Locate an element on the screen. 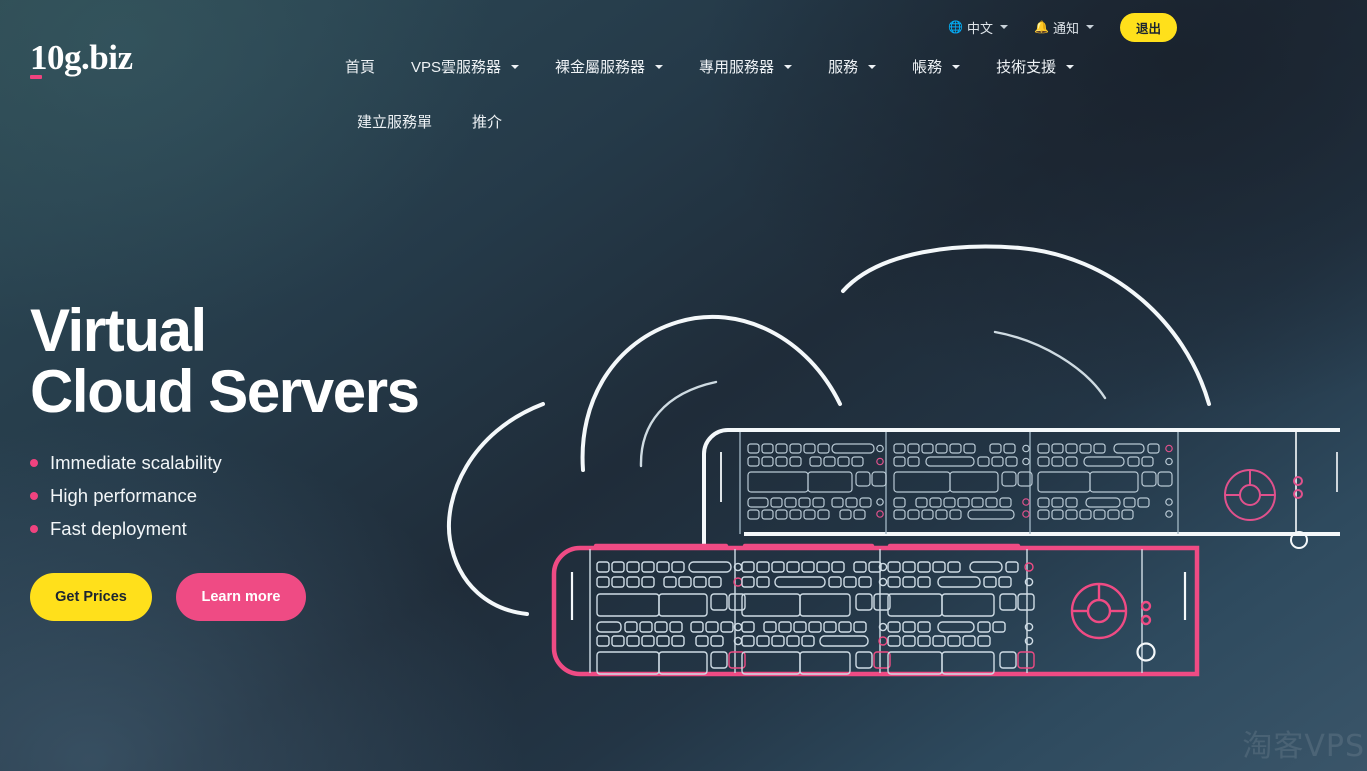 The height and width of the screenshot is (771, 1367). nav-label: 建立服務單 is located at coordinates (395, 122).